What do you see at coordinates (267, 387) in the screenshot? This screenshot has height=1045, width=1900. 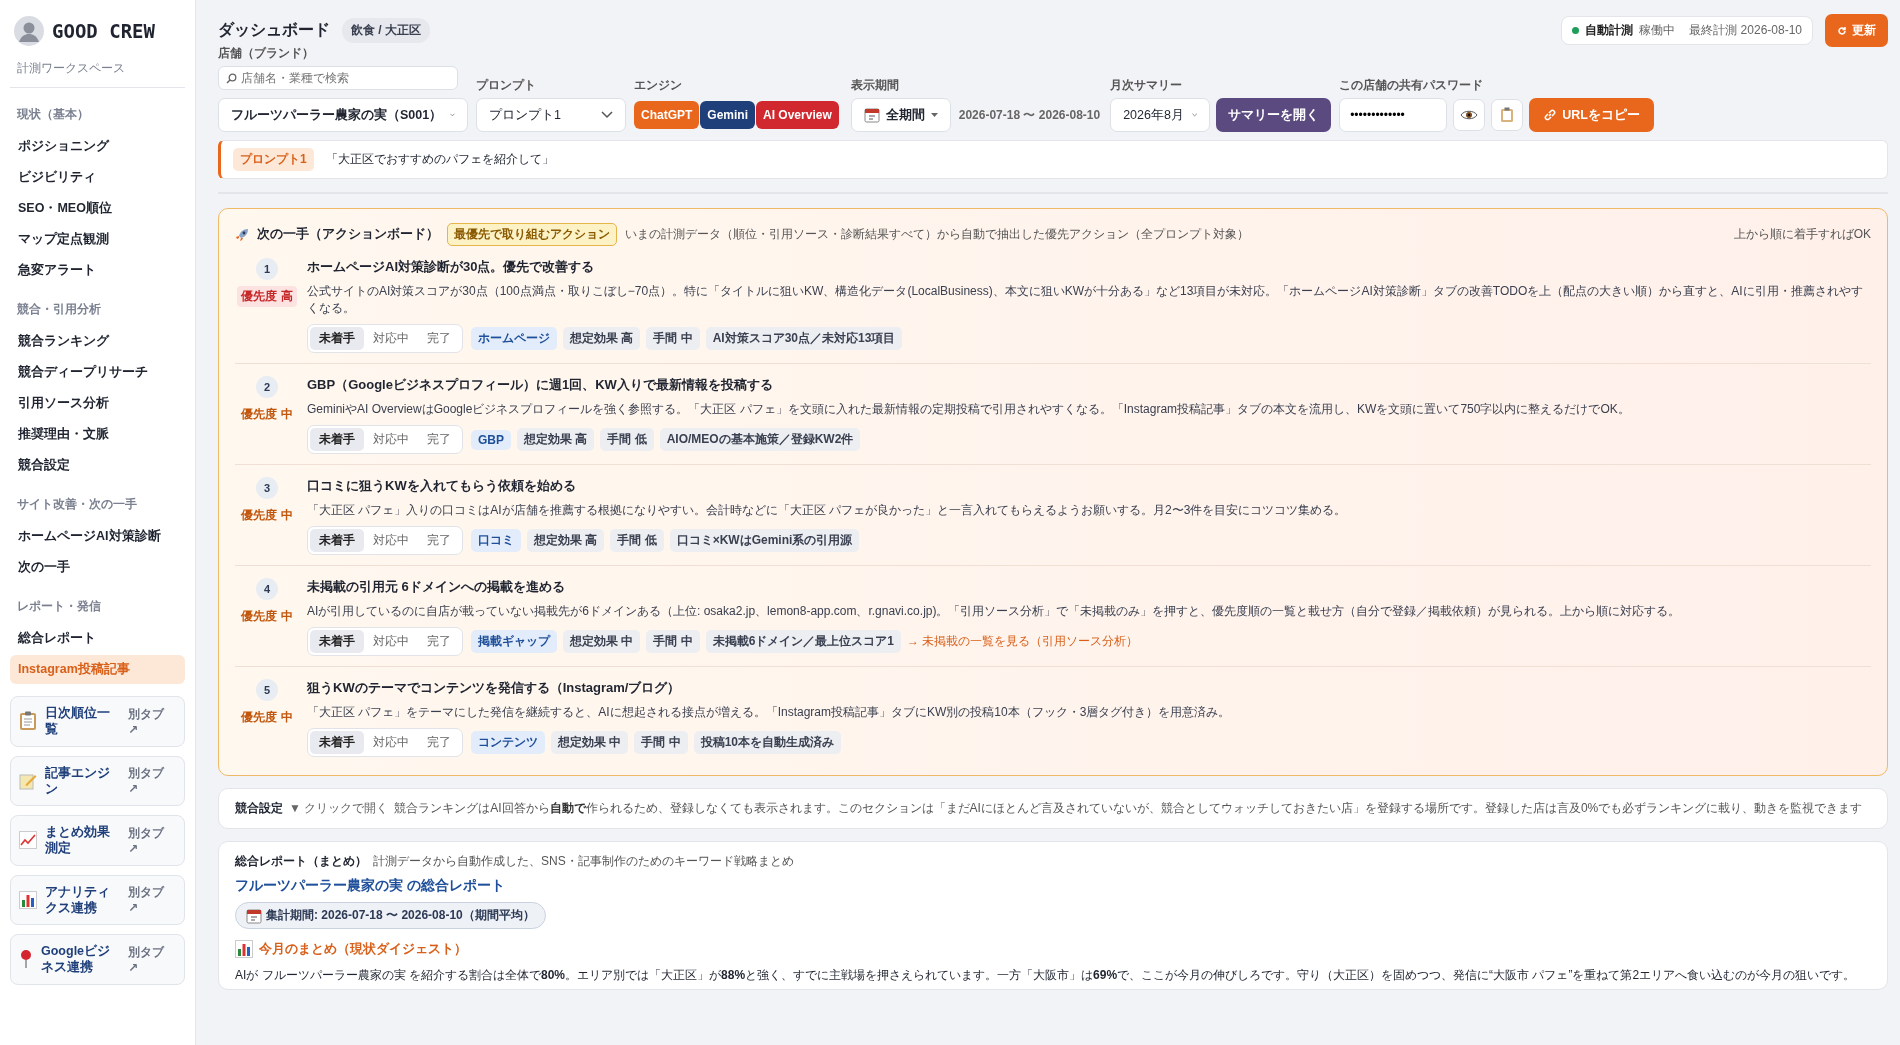 I see `item-number: 2` at bounding box center [267, 387].